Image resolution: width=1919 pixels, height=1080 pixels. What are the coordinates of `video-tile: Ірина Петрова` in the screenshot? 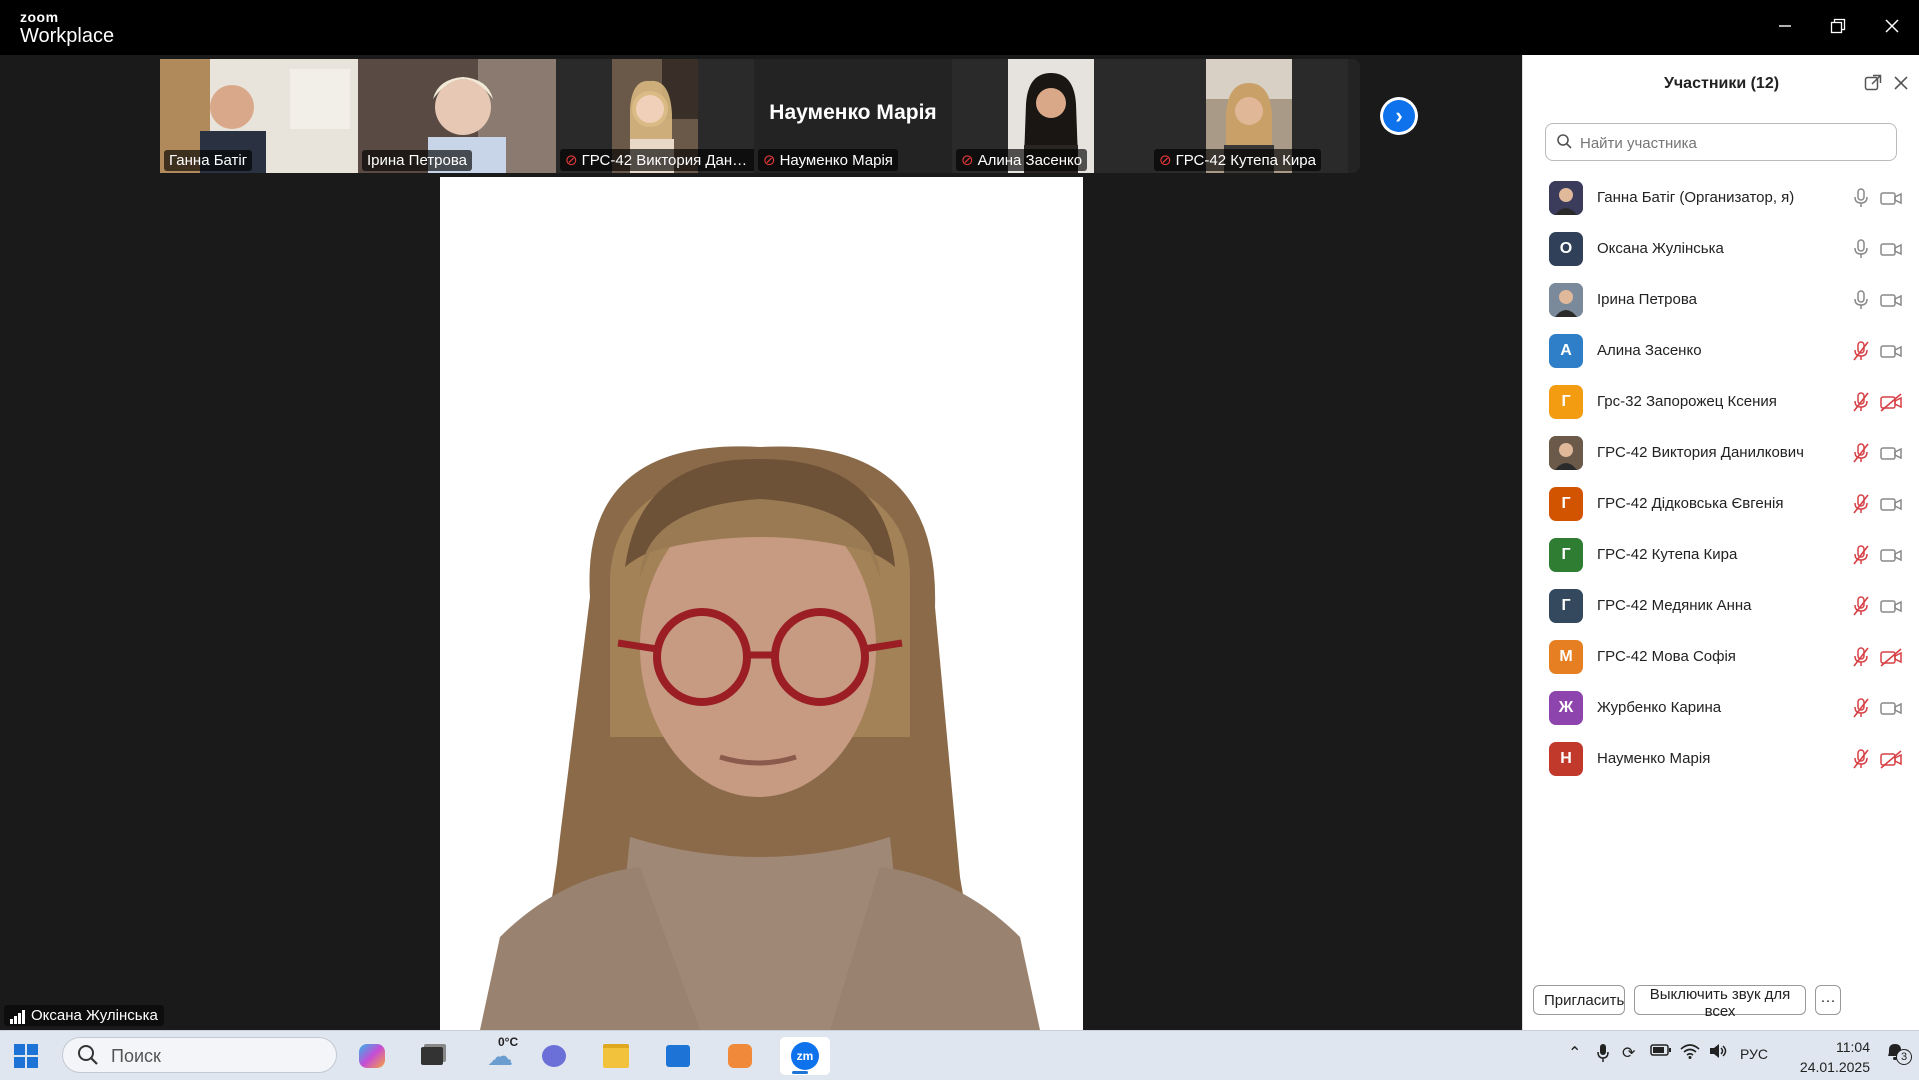 It's located at (457, 116).